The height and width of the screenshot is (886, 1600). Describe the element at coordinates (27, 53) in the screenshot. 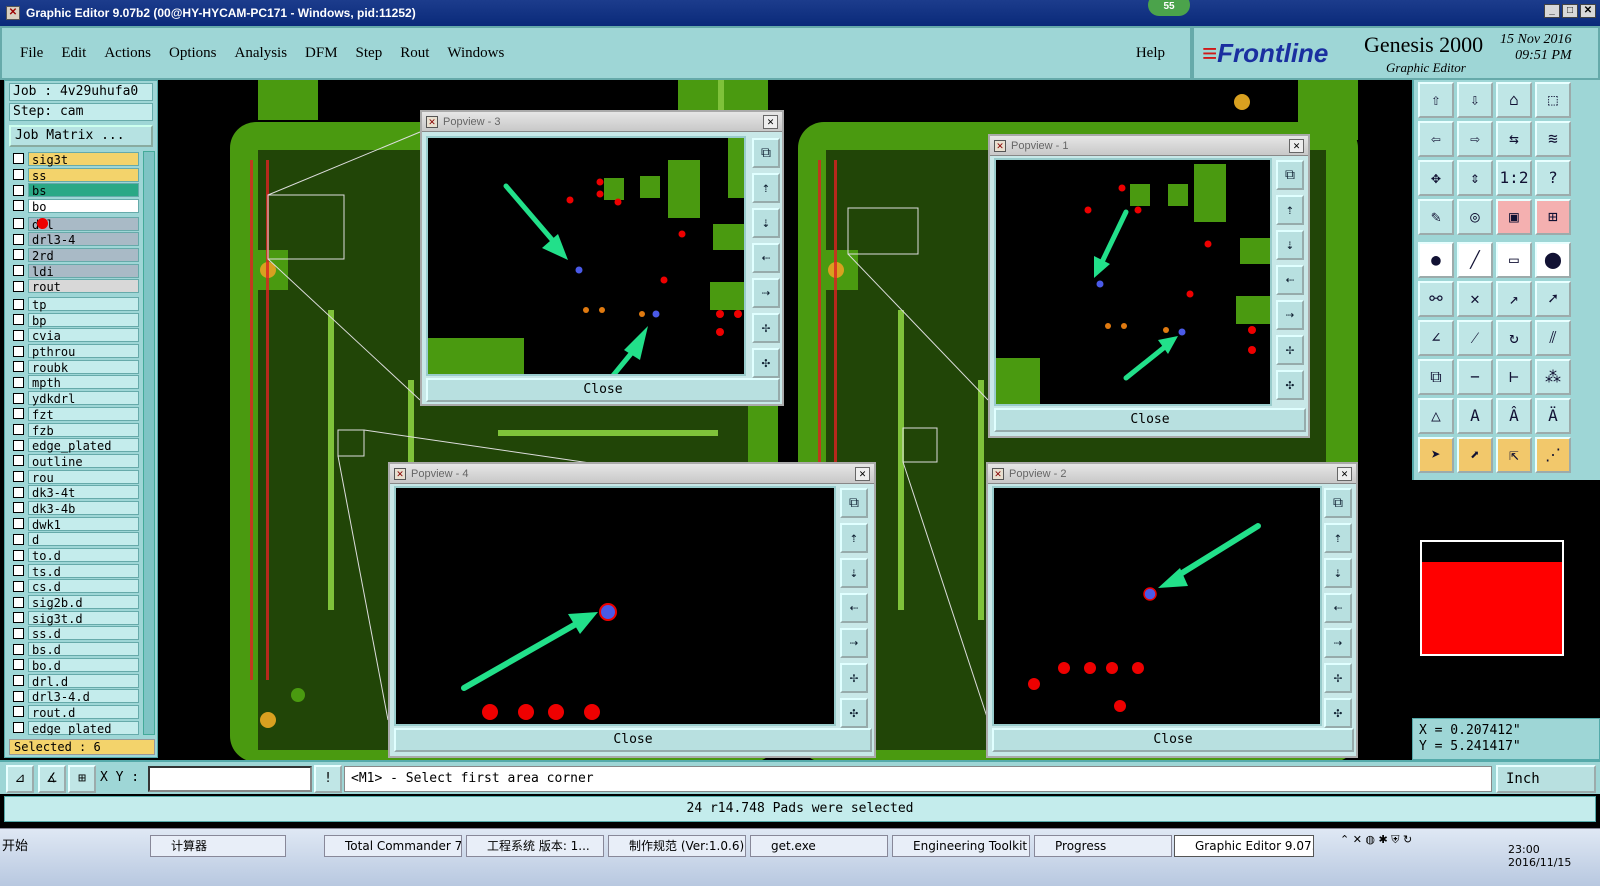

I see `menu-file: File` at that location.